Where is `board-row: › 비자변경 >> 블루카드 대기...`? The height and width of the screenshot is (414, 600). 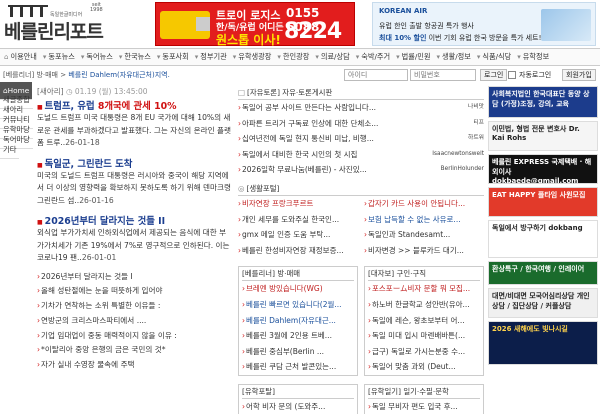 board-row: › 비자변경 >> 블루카드 대기... is located at coordinates (424, 251).